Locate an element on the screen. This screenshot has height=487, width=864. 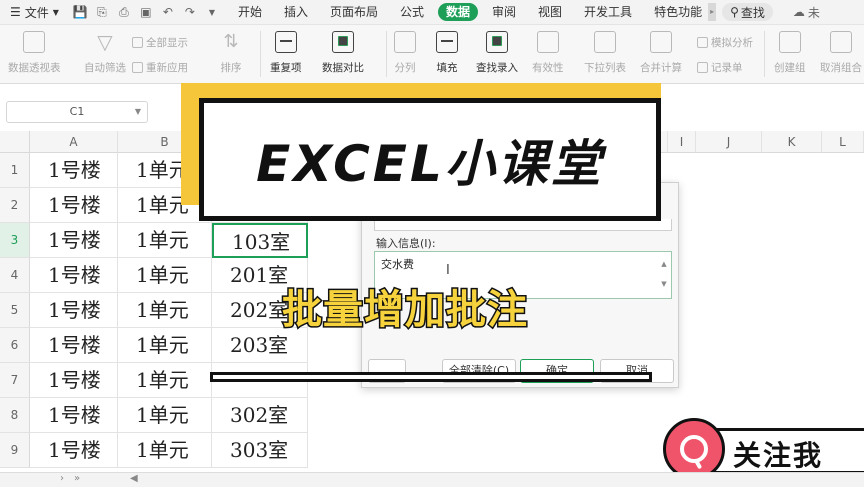
column-header-l: L is located at coordinates (843, 142).